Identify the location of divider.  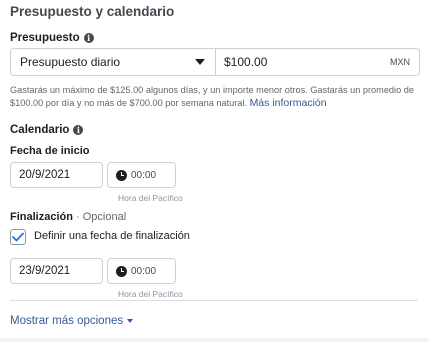
(214, 300).